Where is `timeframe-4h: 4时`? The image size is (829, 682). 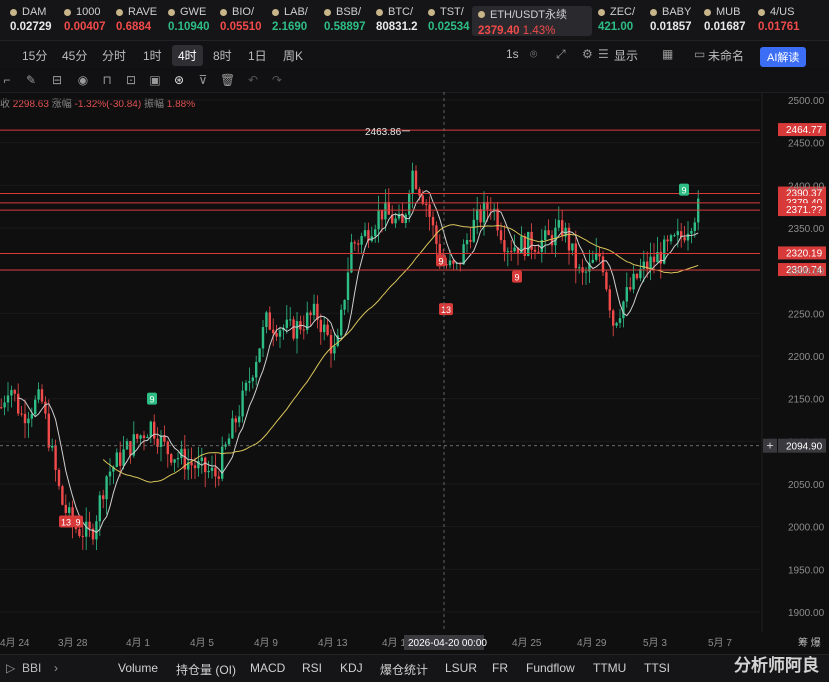 timeframe-4h: 4时 is located at coordinates (187, 55).